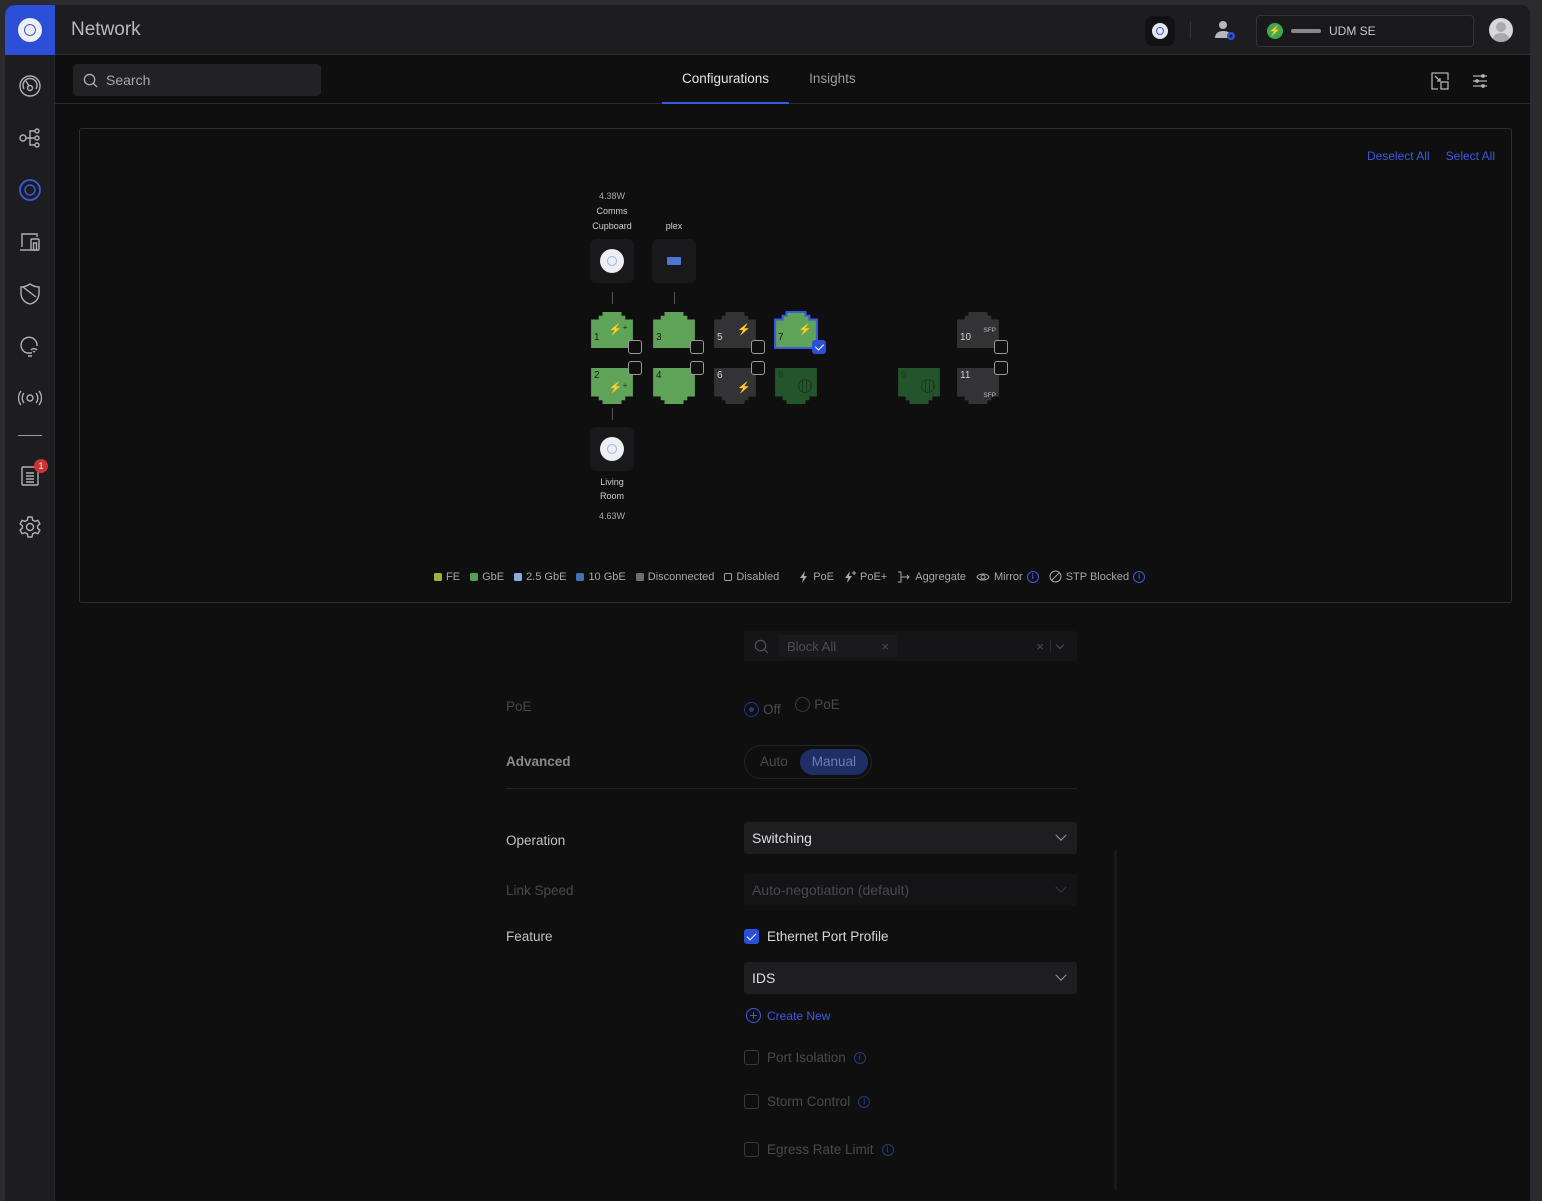  Describe the element at coordinates (1440, 81) in the screenshot. I see `collapse-view-icon` at that location.